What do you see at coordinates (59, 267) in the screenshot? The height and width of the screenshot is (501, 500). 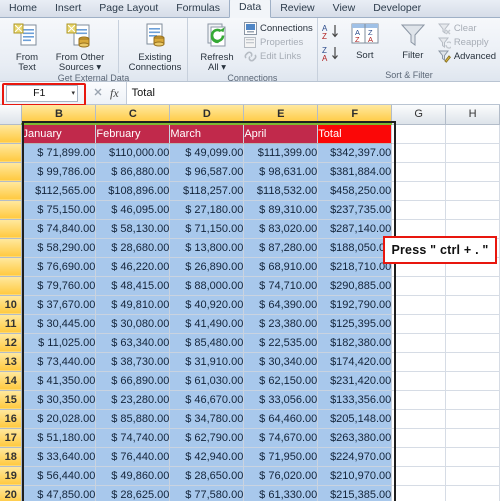 I see `data-cell: $ 76,690.00` at bounding box center [59, 267].